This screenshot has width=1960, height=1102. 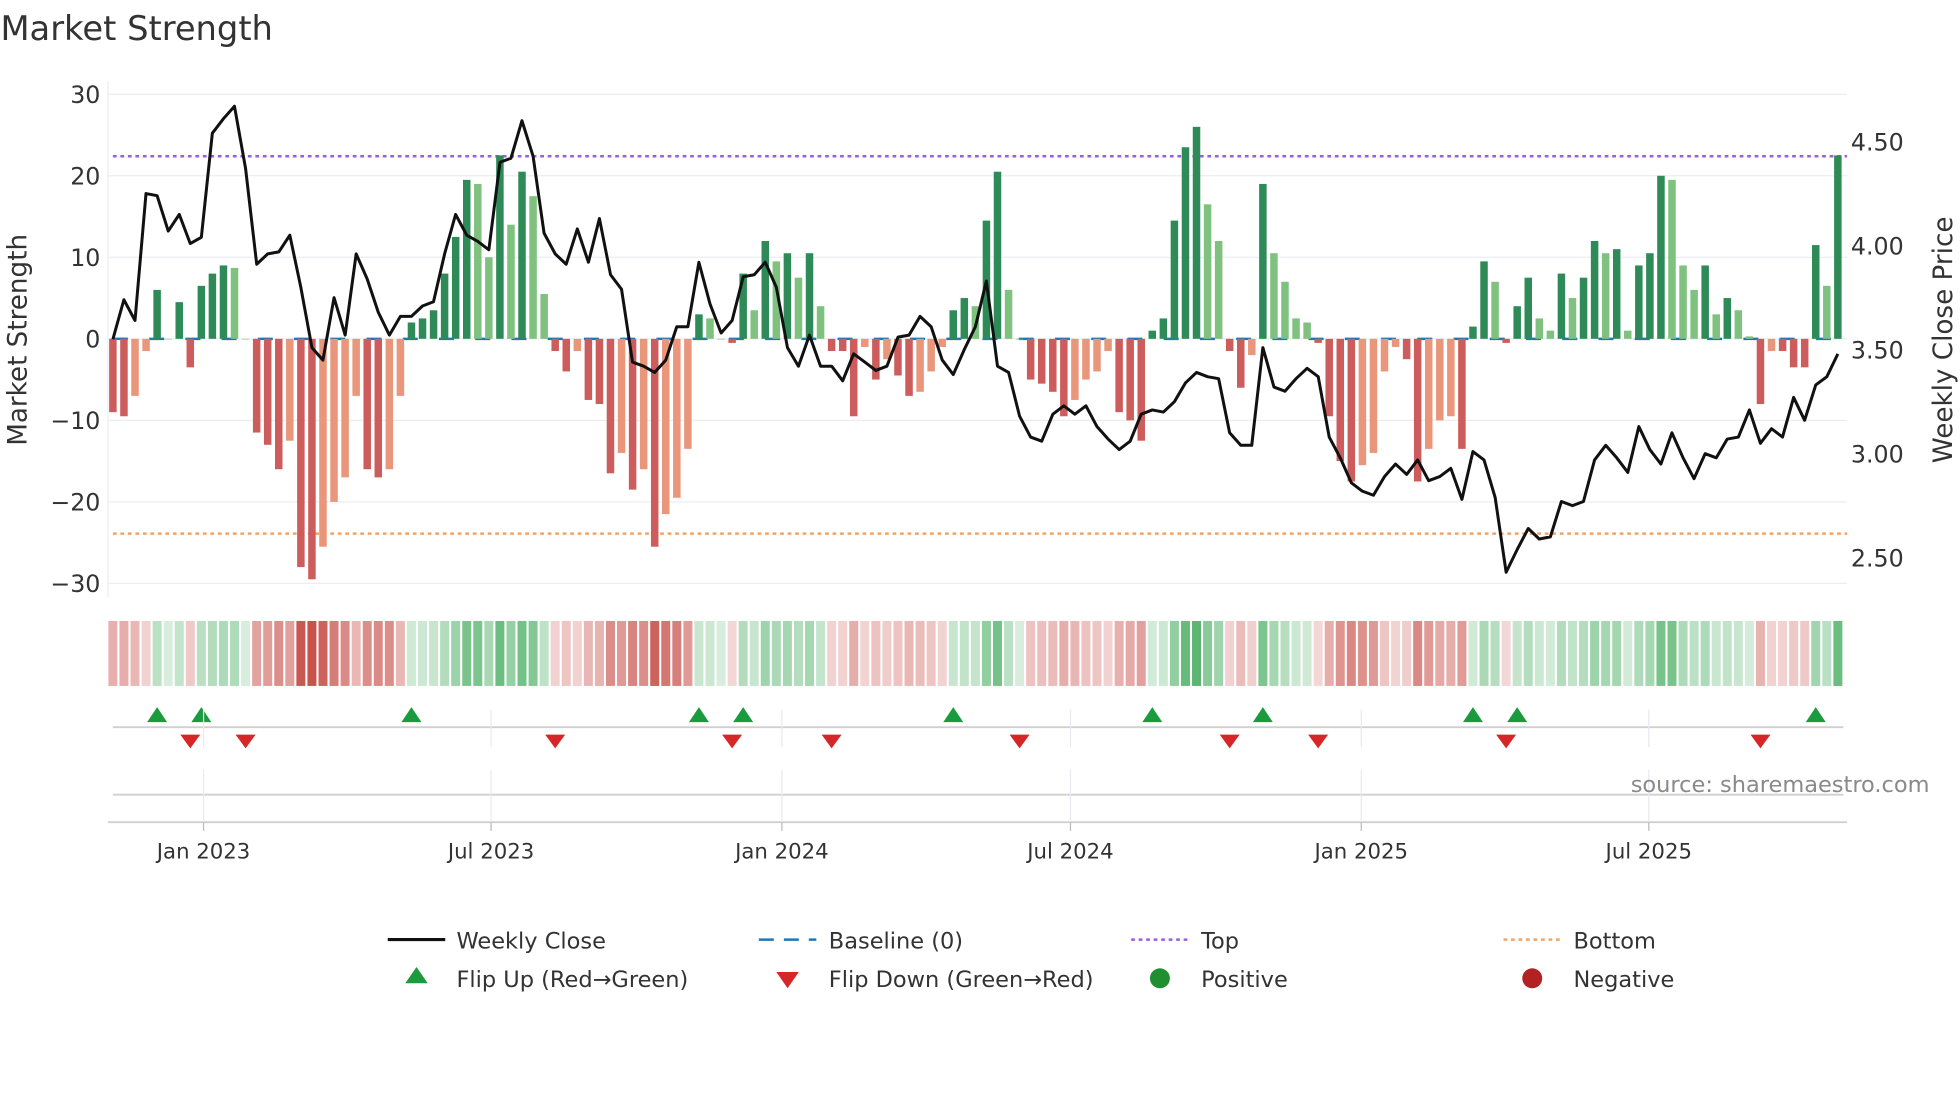 What do you see at coordinates (203, 851) in the screenshot?
I see `x-tick-label: Jan 2023` at bounding box center [203, 851].